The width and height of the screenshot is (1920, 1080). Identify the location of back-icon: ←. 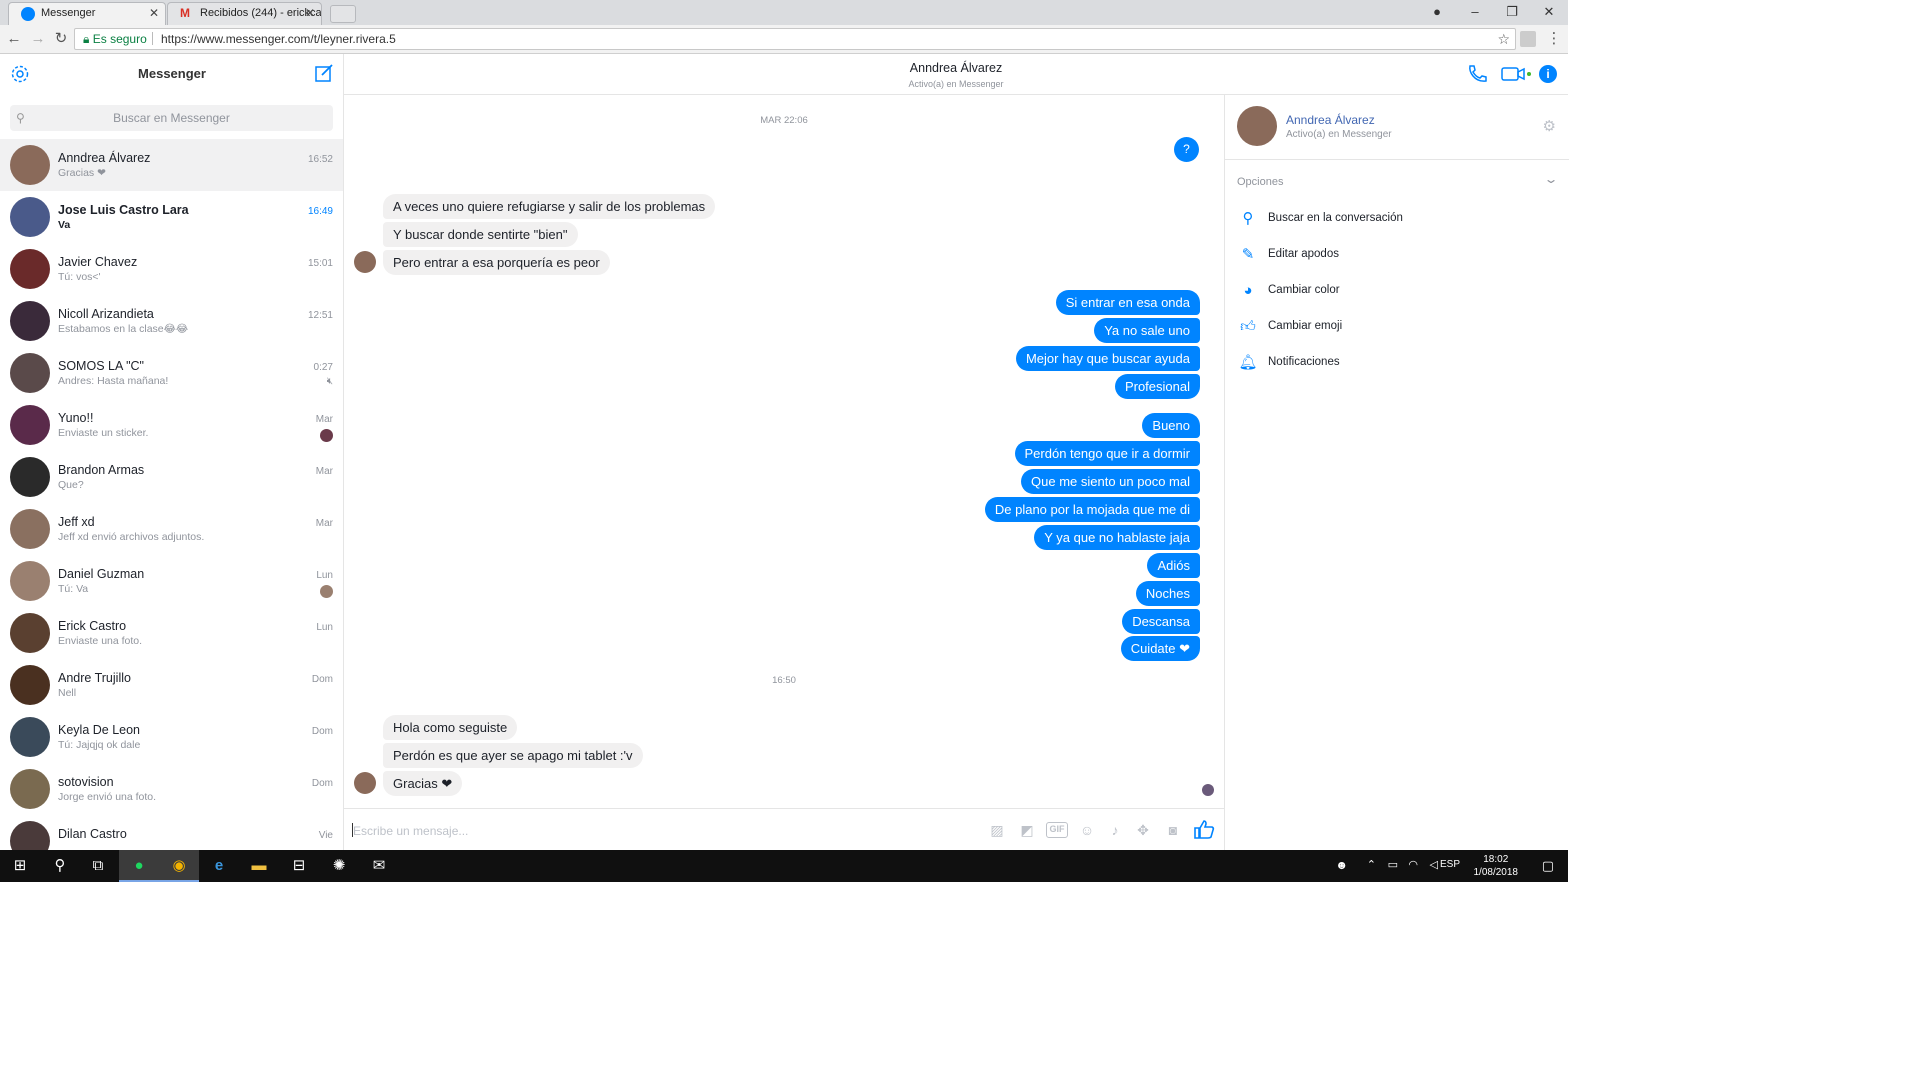
(14, 39).